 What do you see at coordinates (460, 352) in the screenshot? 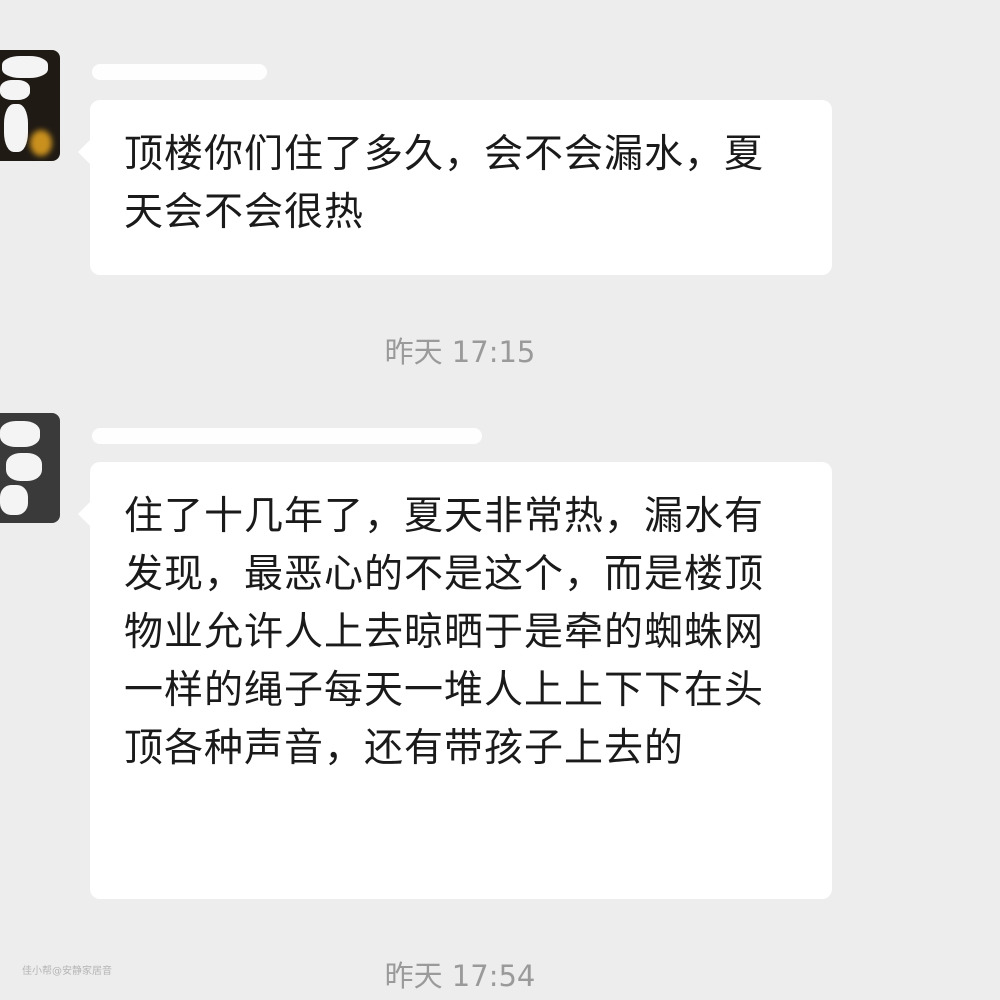
I see `timestamp: 昨天 17:15` at bounding box center [460, 352].